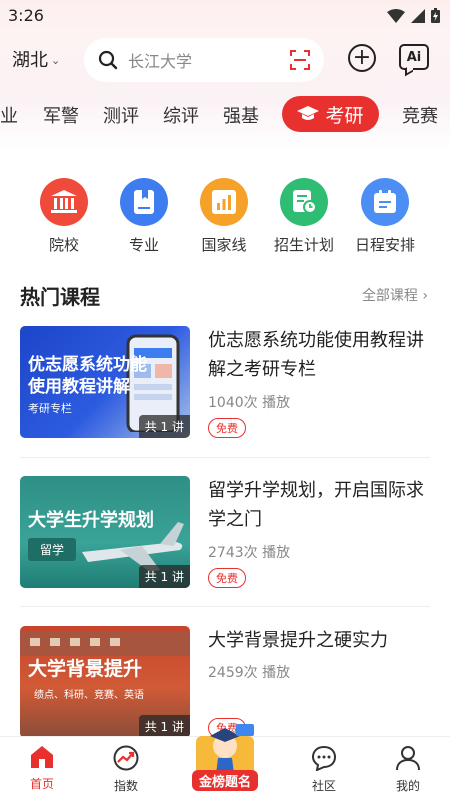 This screenshot has width=450, height=800. I want to click on nav-index: 指数, so click(126, 769).